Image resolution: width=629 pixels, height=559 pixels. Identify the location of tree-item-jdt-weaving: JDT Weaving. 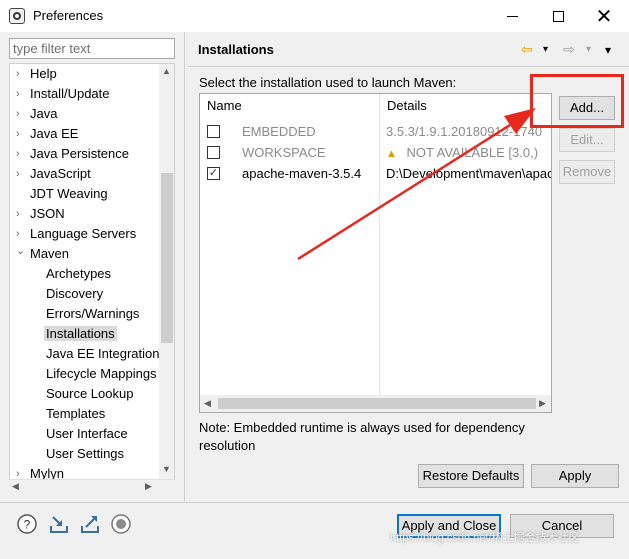
(62, 194).